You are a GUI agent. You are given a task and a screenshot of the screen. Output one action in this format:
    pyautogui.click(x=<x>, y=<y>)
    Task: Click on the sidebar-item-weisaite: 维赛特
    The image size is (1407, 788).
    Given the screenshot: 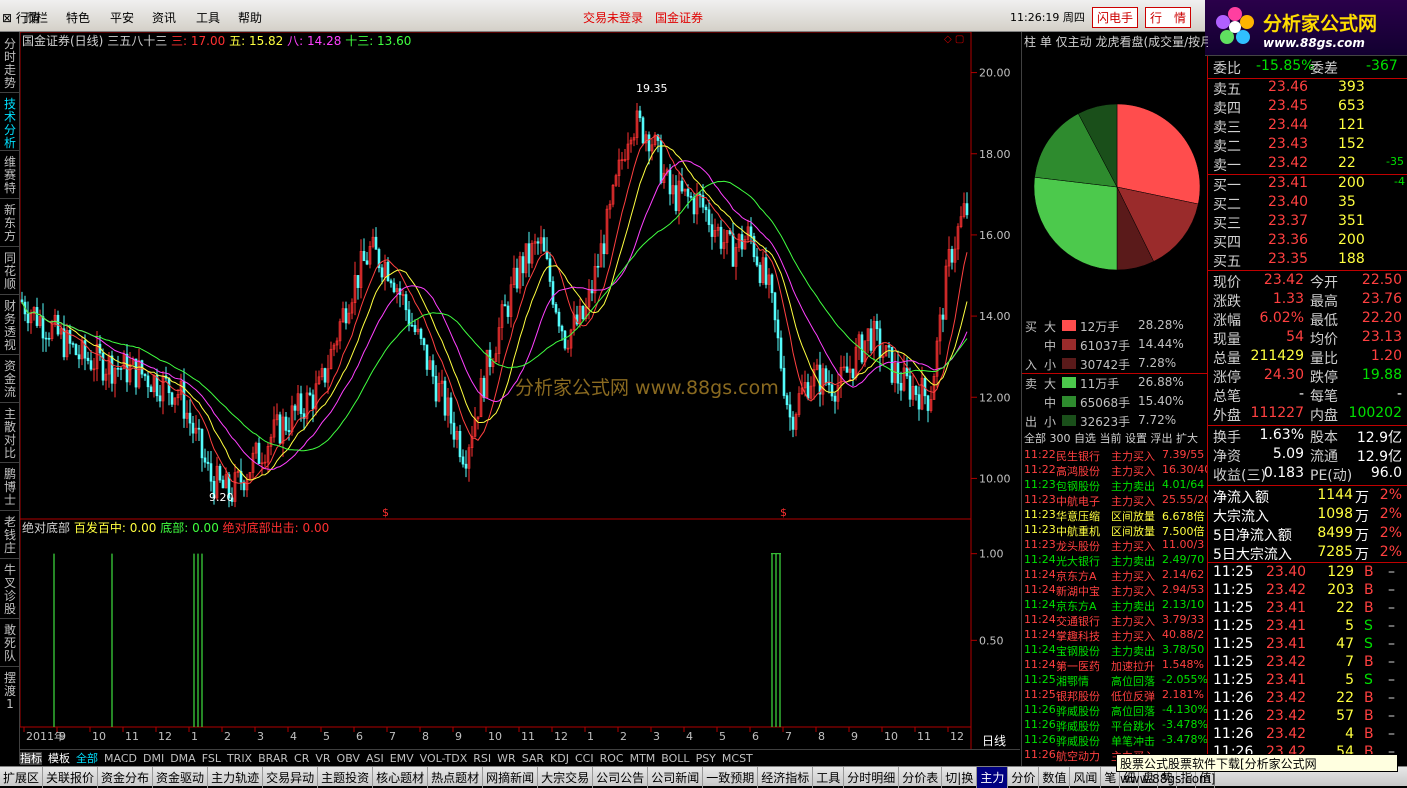 What is the action you would take?
    pyautogui.click(x=10, y=175)
    